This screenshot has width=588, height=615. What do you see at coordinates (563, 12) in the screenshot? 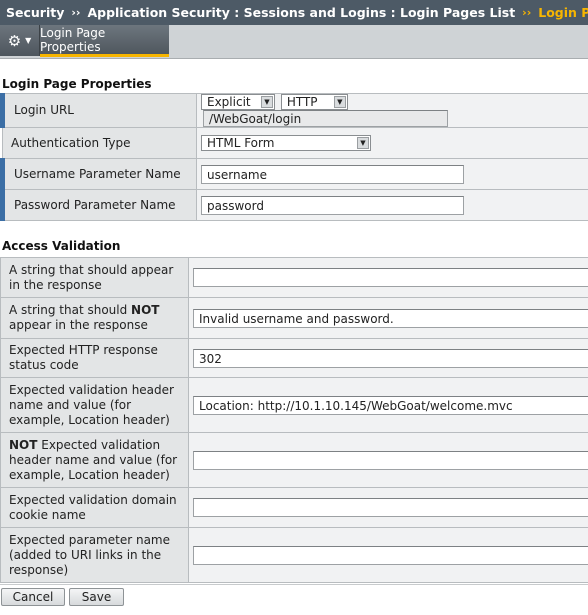
I see `breadcrumb-current-page: Login Page Properties` at bounding box center [563, 12].